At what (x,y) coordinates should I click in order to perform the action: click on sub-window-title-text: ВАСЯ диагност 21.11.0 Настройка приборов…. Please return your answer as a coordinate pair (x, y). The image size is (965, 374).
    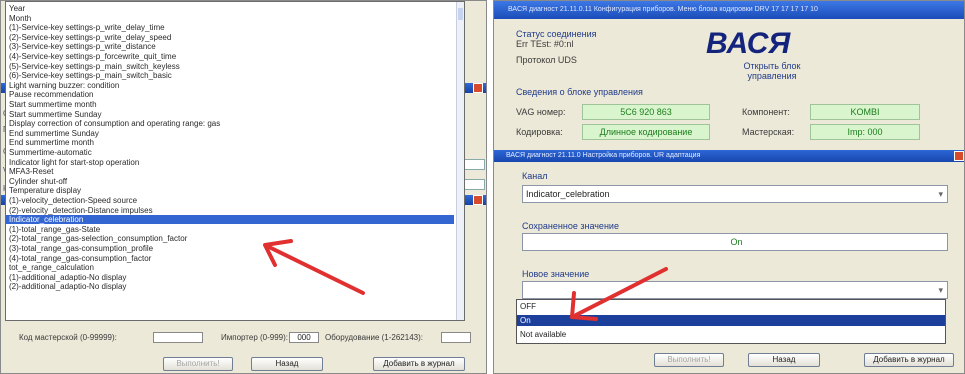
    Looking at the image, I should click on (603, 155).